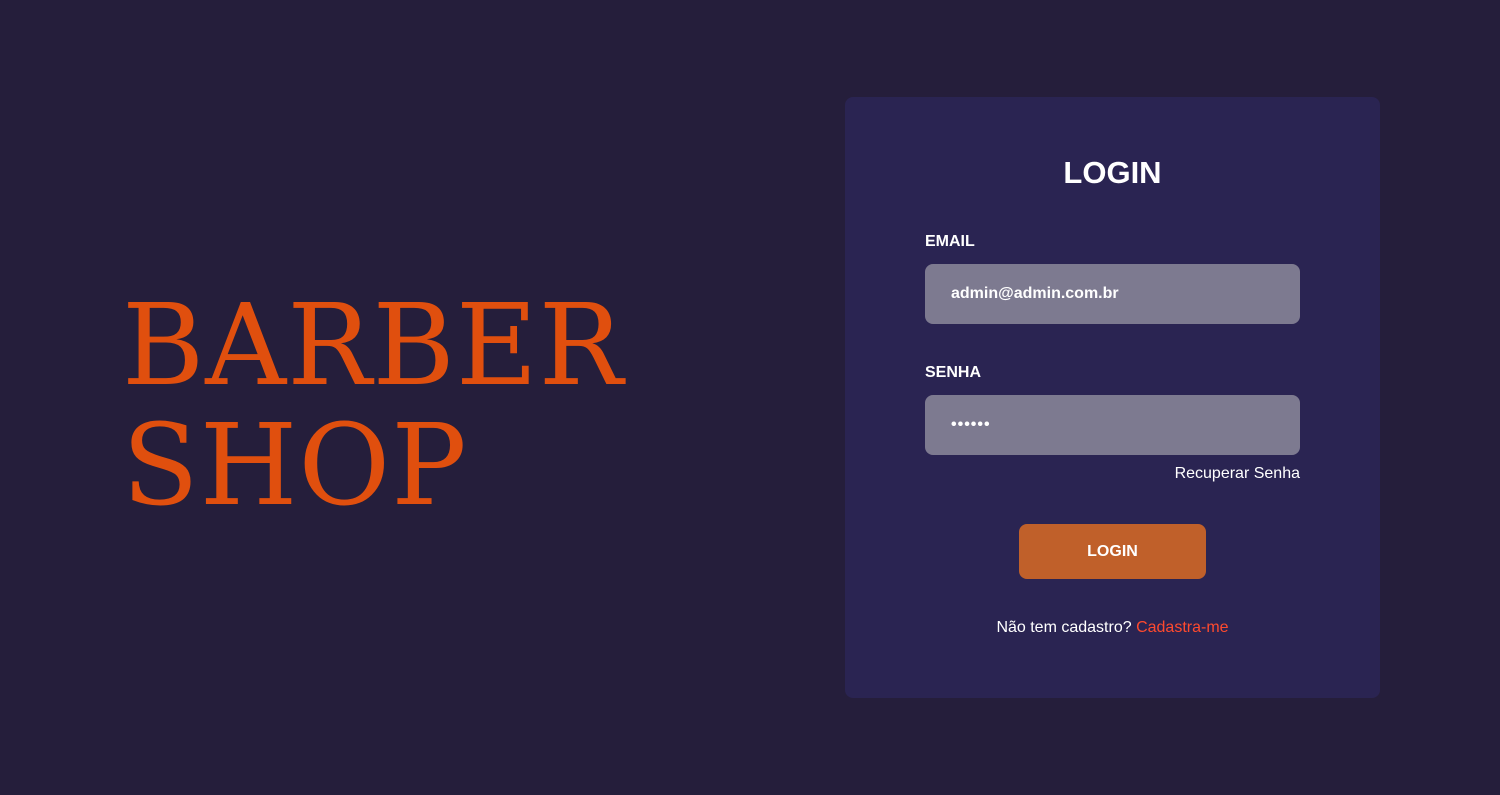 The image size is (1500, 795). I want to click on password-label: SENHA, so click(953, 372).